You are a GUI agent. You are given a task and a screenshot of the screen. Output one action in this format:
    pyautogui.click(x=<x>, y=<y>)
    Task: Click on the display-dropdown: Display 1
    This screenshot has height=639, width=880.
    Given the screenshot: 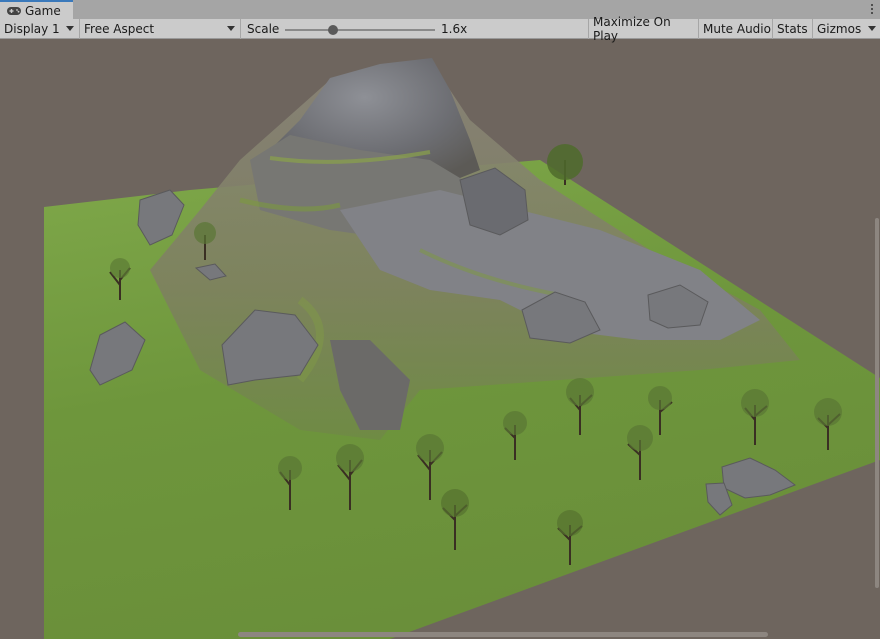 What is the action you would take?
    pyautogui.click(x=40, y=29)
    